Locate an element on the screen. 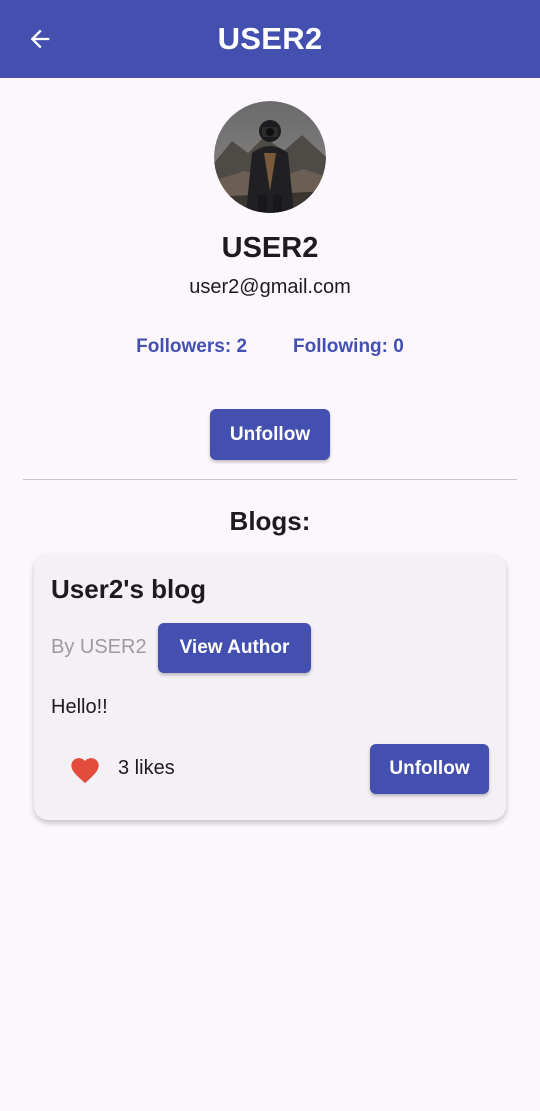 The width and height of the screenshot is (540, 1111). profile-photo is located at coordinates (270, 157).